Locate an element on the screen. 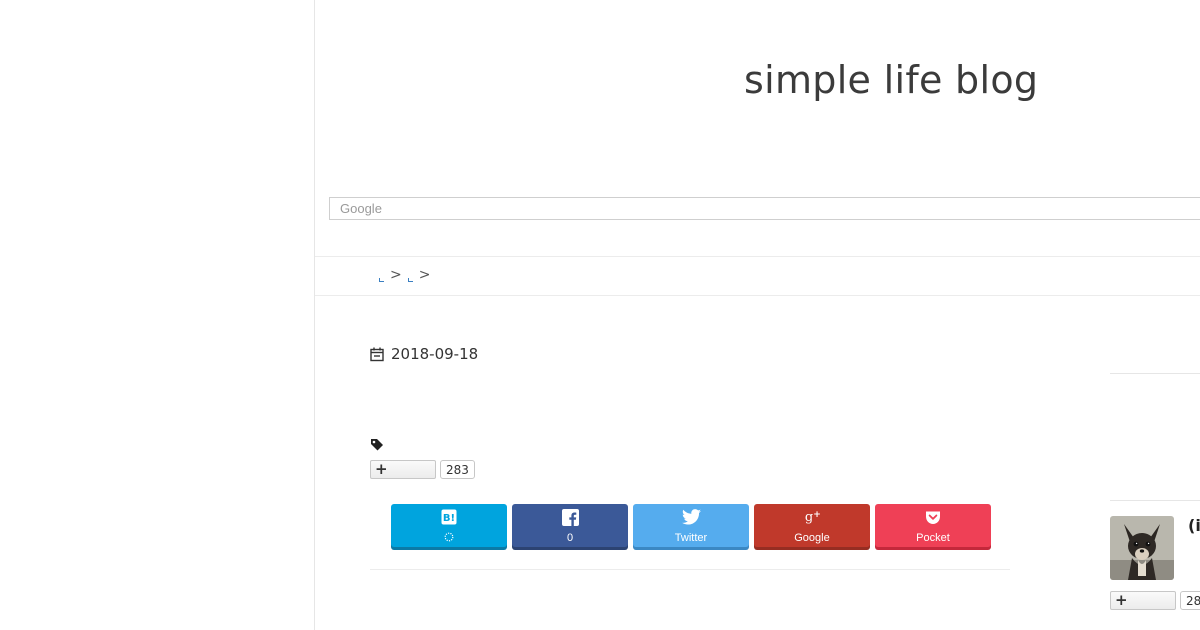 This screenshot has height=630, width=1200. pocket-share-button: Pocket is located at coordinates (933, 525).